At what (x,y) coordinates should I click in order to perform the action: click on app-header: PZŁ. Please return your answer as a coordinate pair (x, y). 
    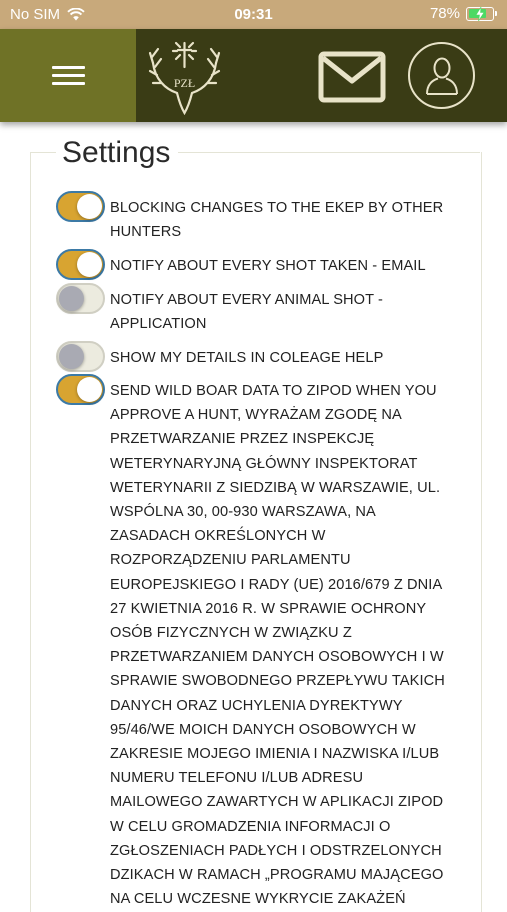
    Looking at the image, I should click on (253, 75).